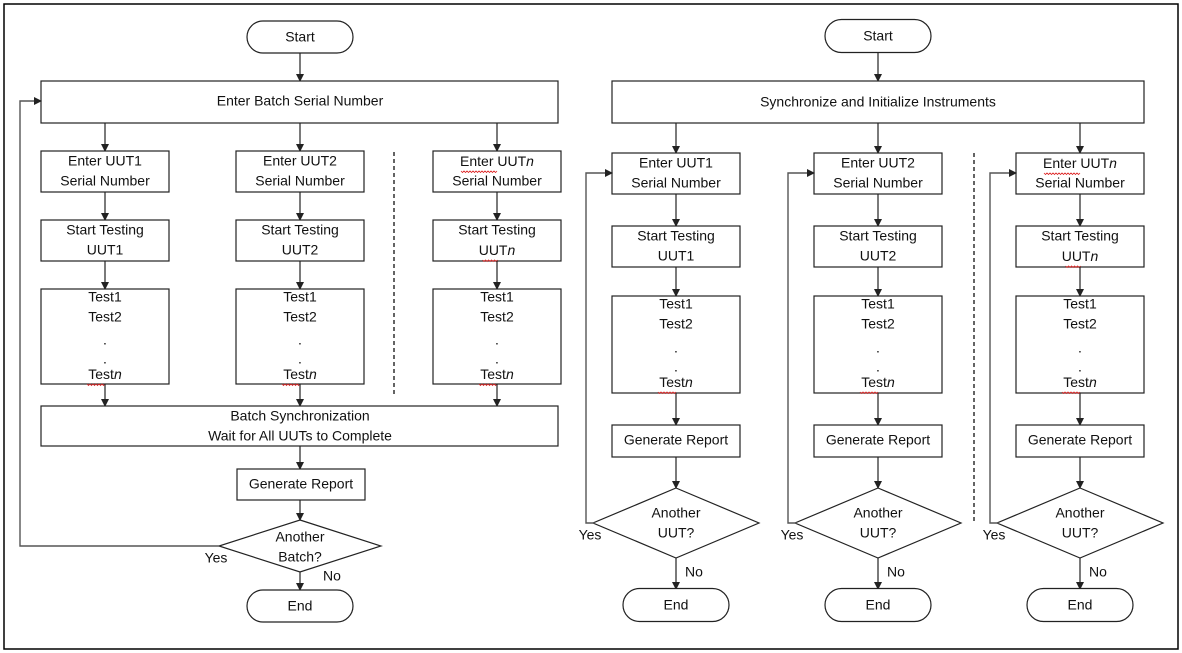 Image resolution: width=1182 pixels, height=653 pixels. Describe the element at coordinates (300, 436) in the screenshot. I see `wait-all-label: Wait for All UUTs to Complete` at that location.